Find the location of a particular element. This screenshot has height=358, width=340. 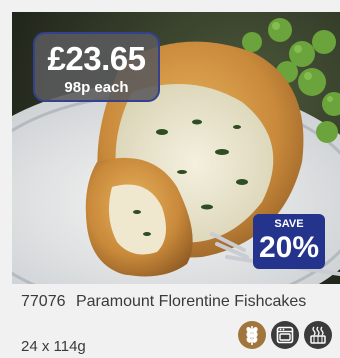

save-percentage: 20% is located at coordinates (289, 247).